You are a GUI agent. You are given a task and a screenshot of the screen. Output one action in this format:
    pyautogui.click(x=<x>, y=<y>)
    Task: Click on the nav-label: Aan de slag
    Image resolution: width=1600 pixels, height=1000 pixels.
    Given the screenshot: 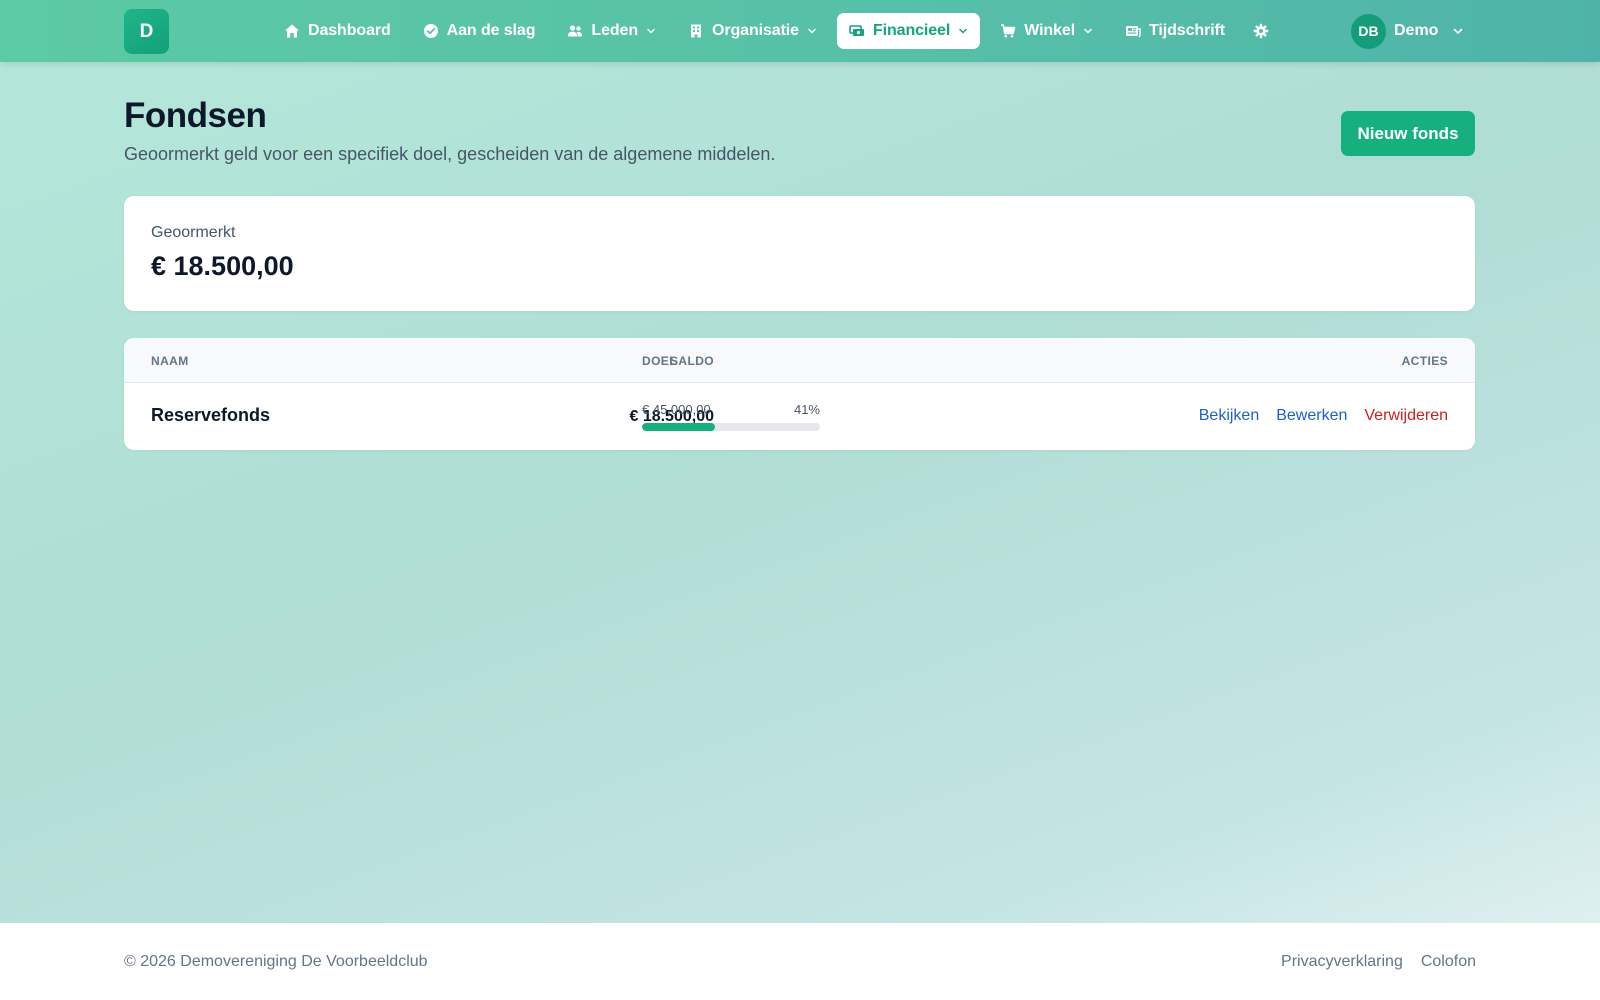 What is the action you would take?
    pyautogui.click(x=491, y=30)
    